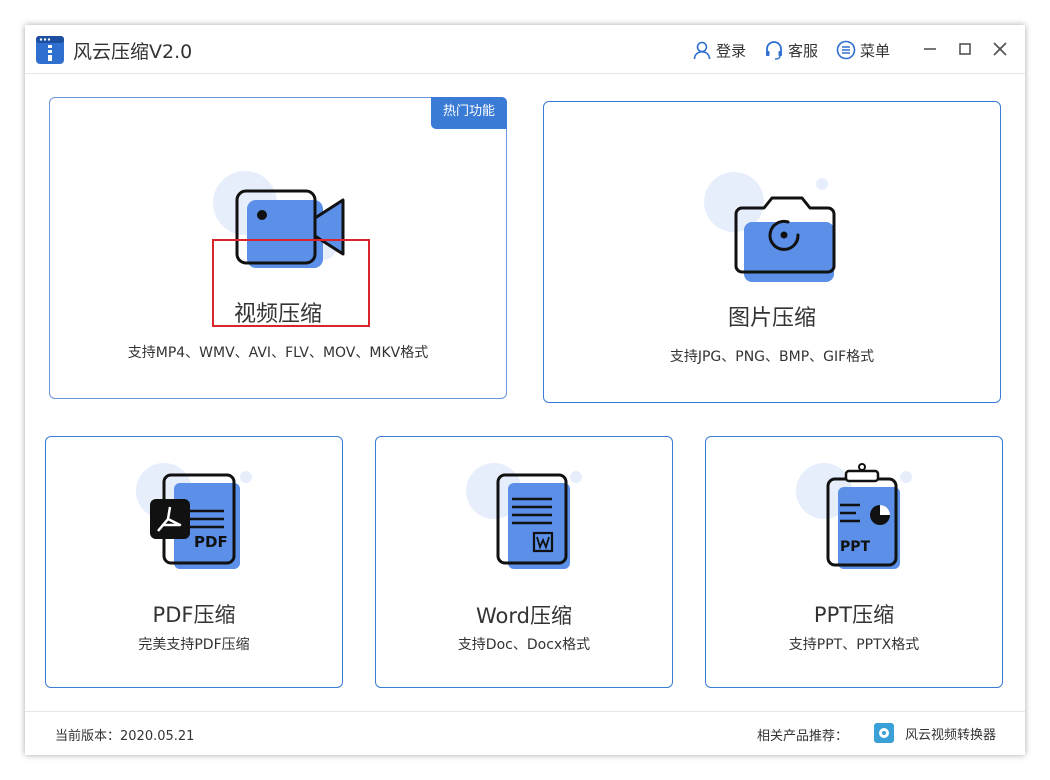 The image size is (1050, 780). I want to click on related-products-label: 相关产品推荐：, so click(803, 736).